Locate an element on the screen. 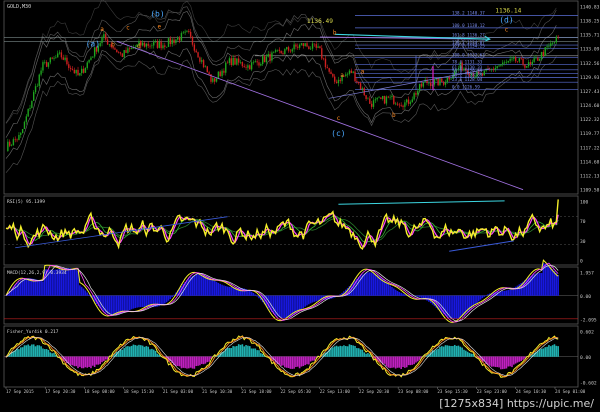 The height and width of the screenshot is (412, 600). fisher-axis-label: -0.602 is located at coordinates (588, 384).